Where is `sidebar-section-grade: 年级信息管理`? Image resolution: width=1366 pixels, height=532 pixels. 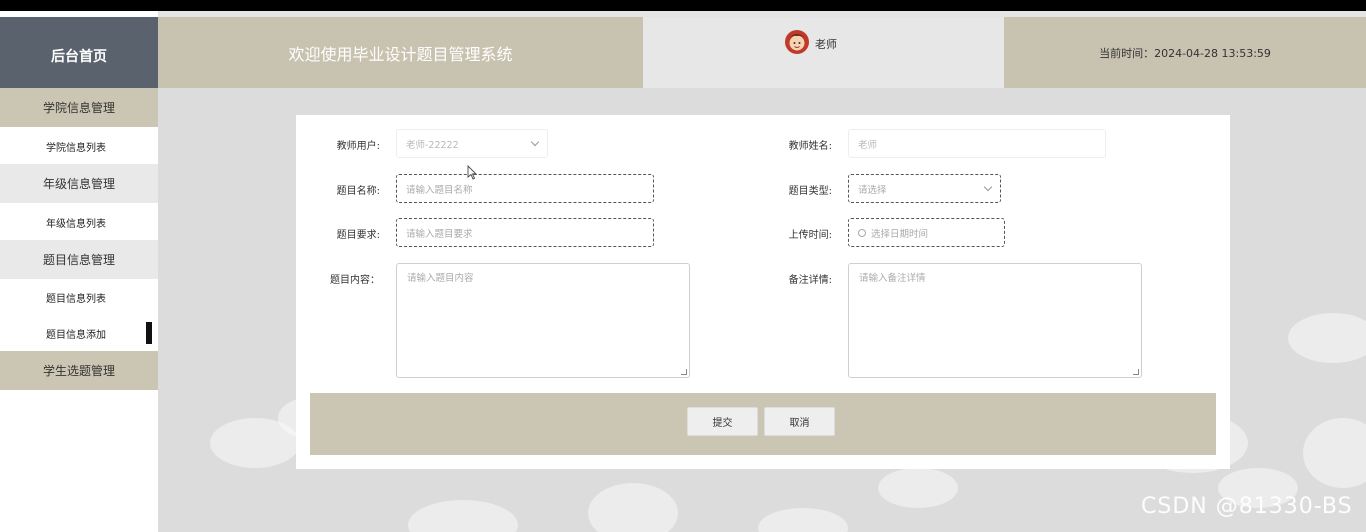
sidebar-section-grade: 年级信息管理 is located at coordinates (79, 183).